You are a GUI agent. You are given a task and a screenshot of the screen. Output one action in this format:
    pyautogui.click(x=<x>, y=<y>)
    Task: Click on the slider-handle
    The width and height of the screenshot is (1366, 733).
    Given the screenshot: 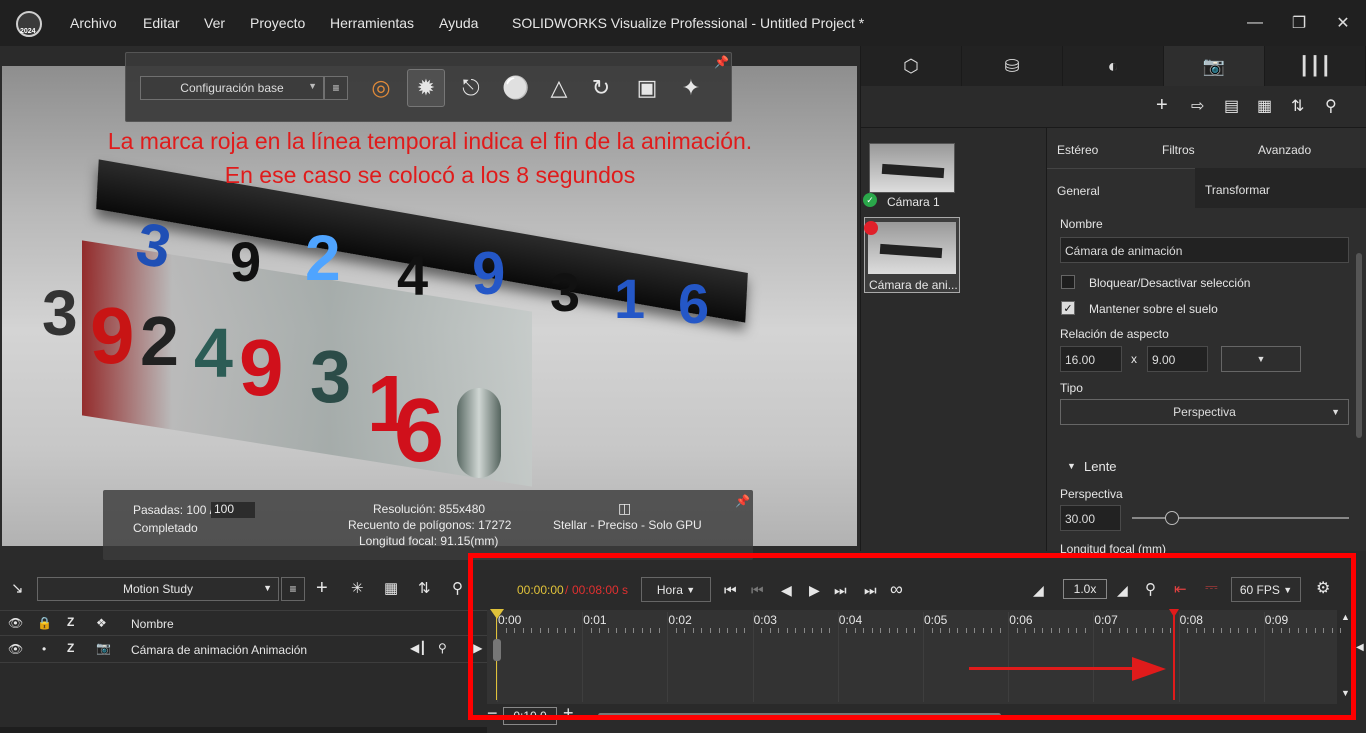 What is the action you would take?
    pyautogui.click(x=1171, y=518)
    